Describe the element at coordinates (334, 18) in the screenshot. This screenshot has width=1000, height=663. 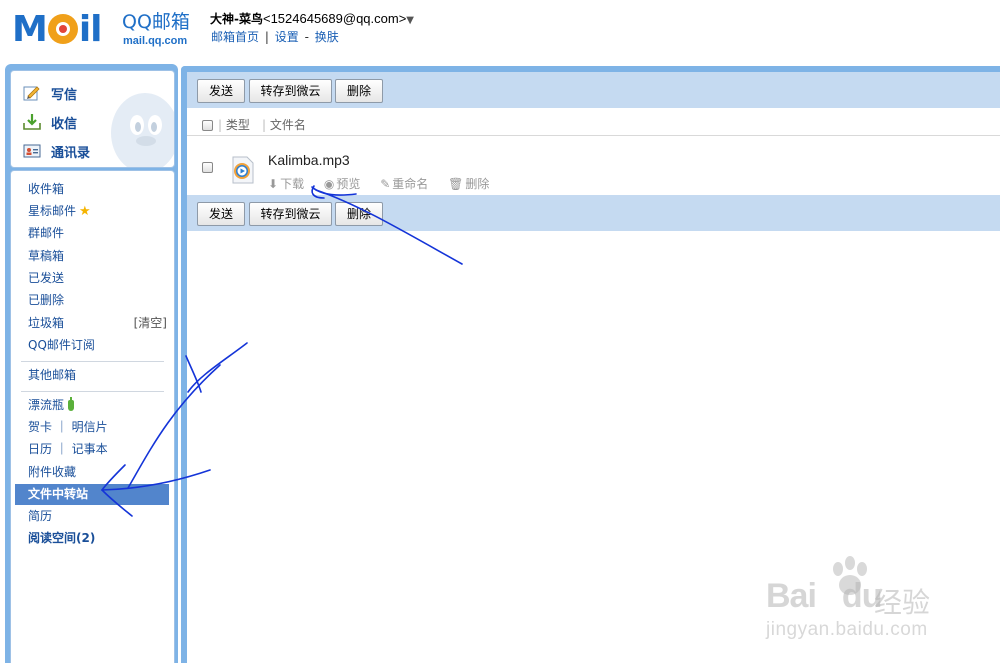
I see `user-email: <1524645689@qq.com>` at that location.